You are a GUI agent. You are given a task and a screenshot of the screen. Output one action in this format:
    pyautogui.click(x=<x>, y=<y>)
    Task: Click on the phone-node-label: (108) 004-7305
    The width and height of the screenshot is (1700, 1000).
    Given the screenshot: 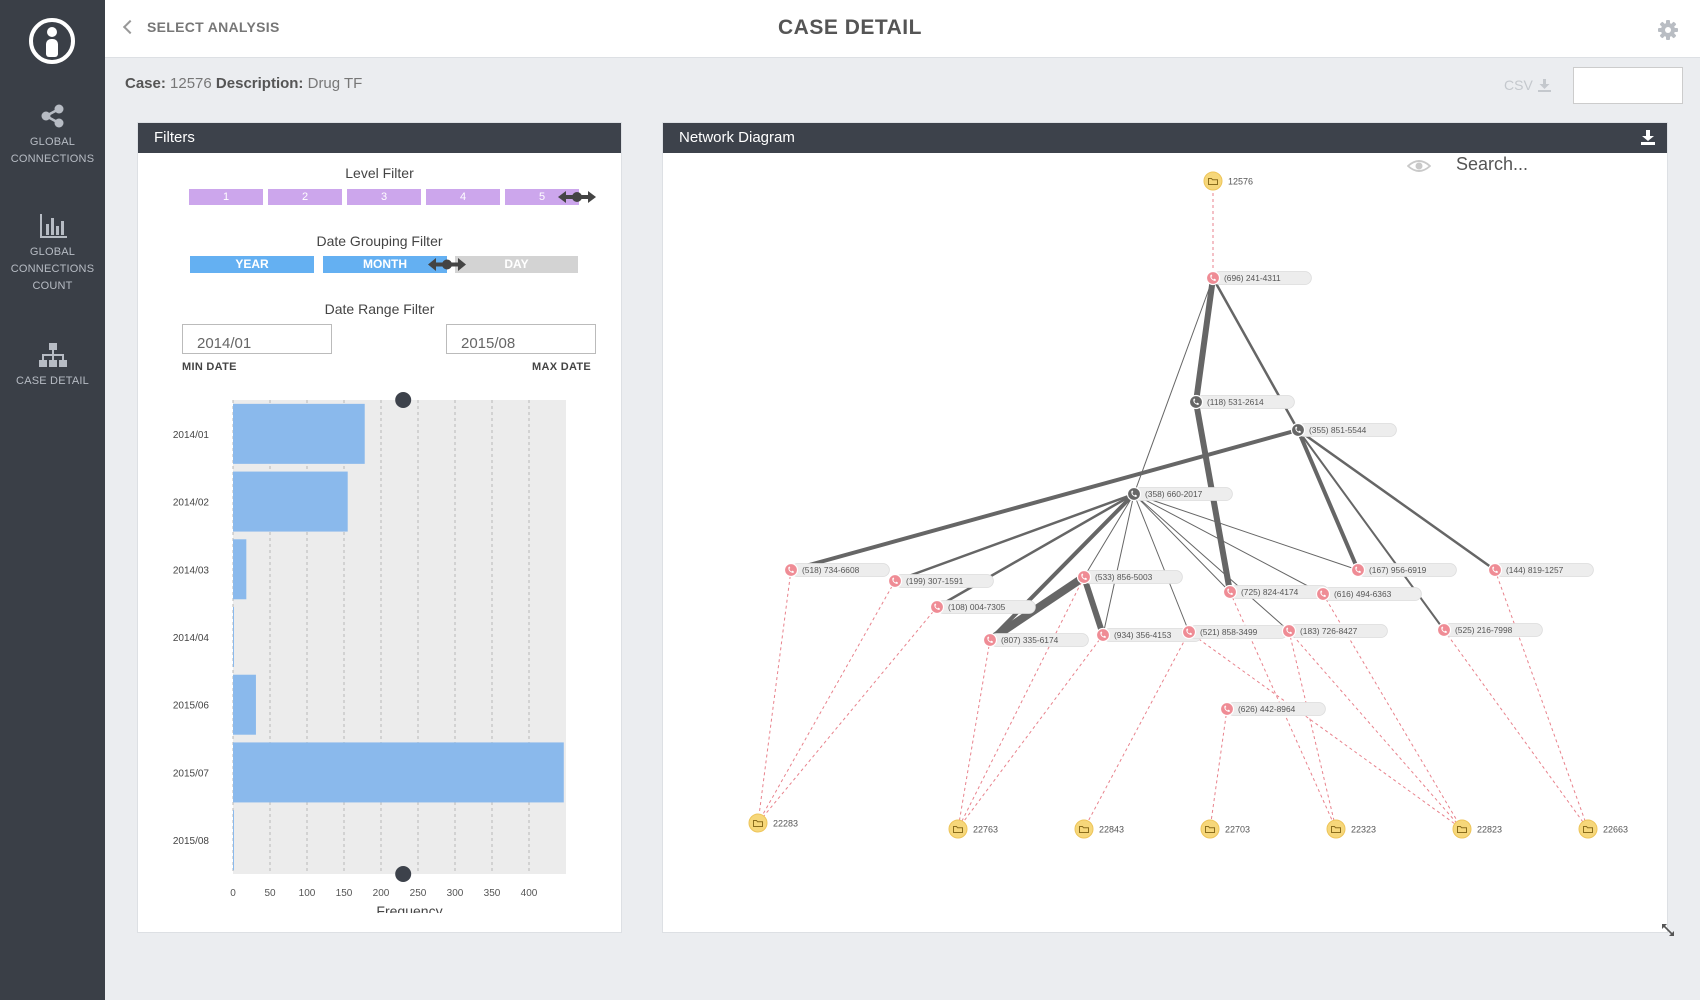 What is the action you would take?
    pyautogui.click(x=977, y=607)
    